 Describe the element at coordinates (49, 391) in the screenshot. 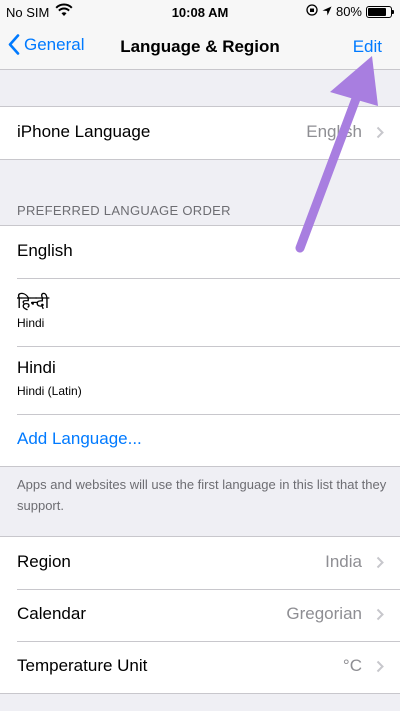

I see `language-sublabel: Hindi (Latin)` at that location.